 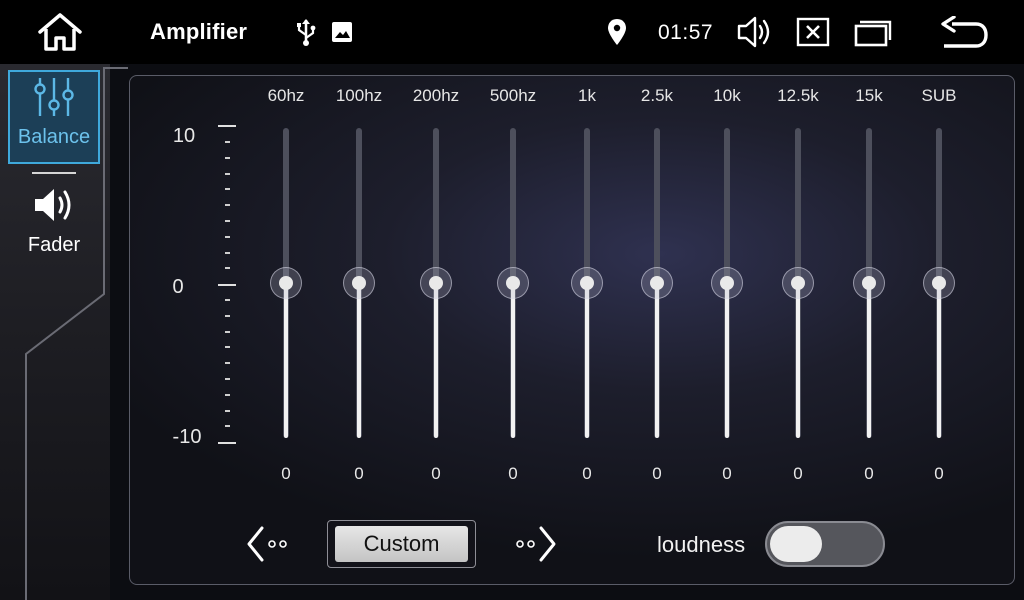 What do you see at coordinates (436, 95) in the screenshot?
I see `band-label-200hz: 200hz` at bounding box center [436, 95].